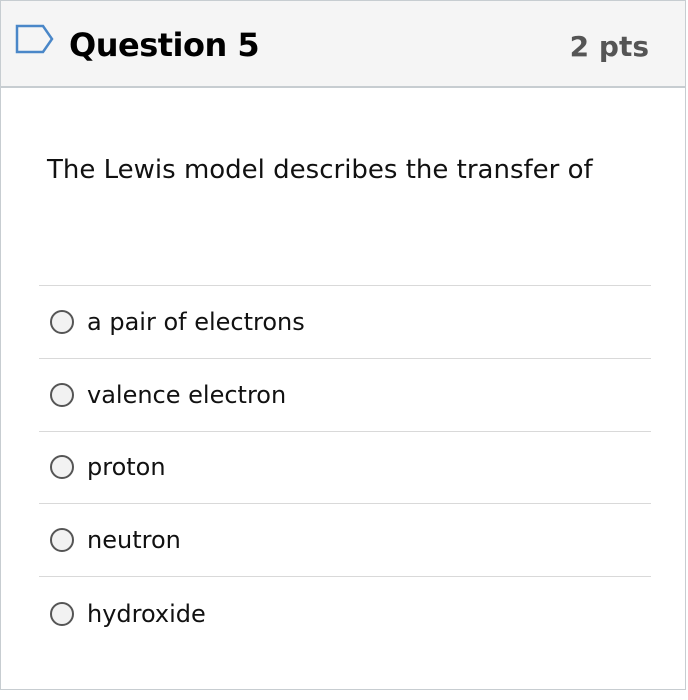 The width and height of the screenshot is (688, 700). What do you see at coordinates (134, 540) in the screenshot?
I see `answer-label: neutron` at bounding box center [134, 540].